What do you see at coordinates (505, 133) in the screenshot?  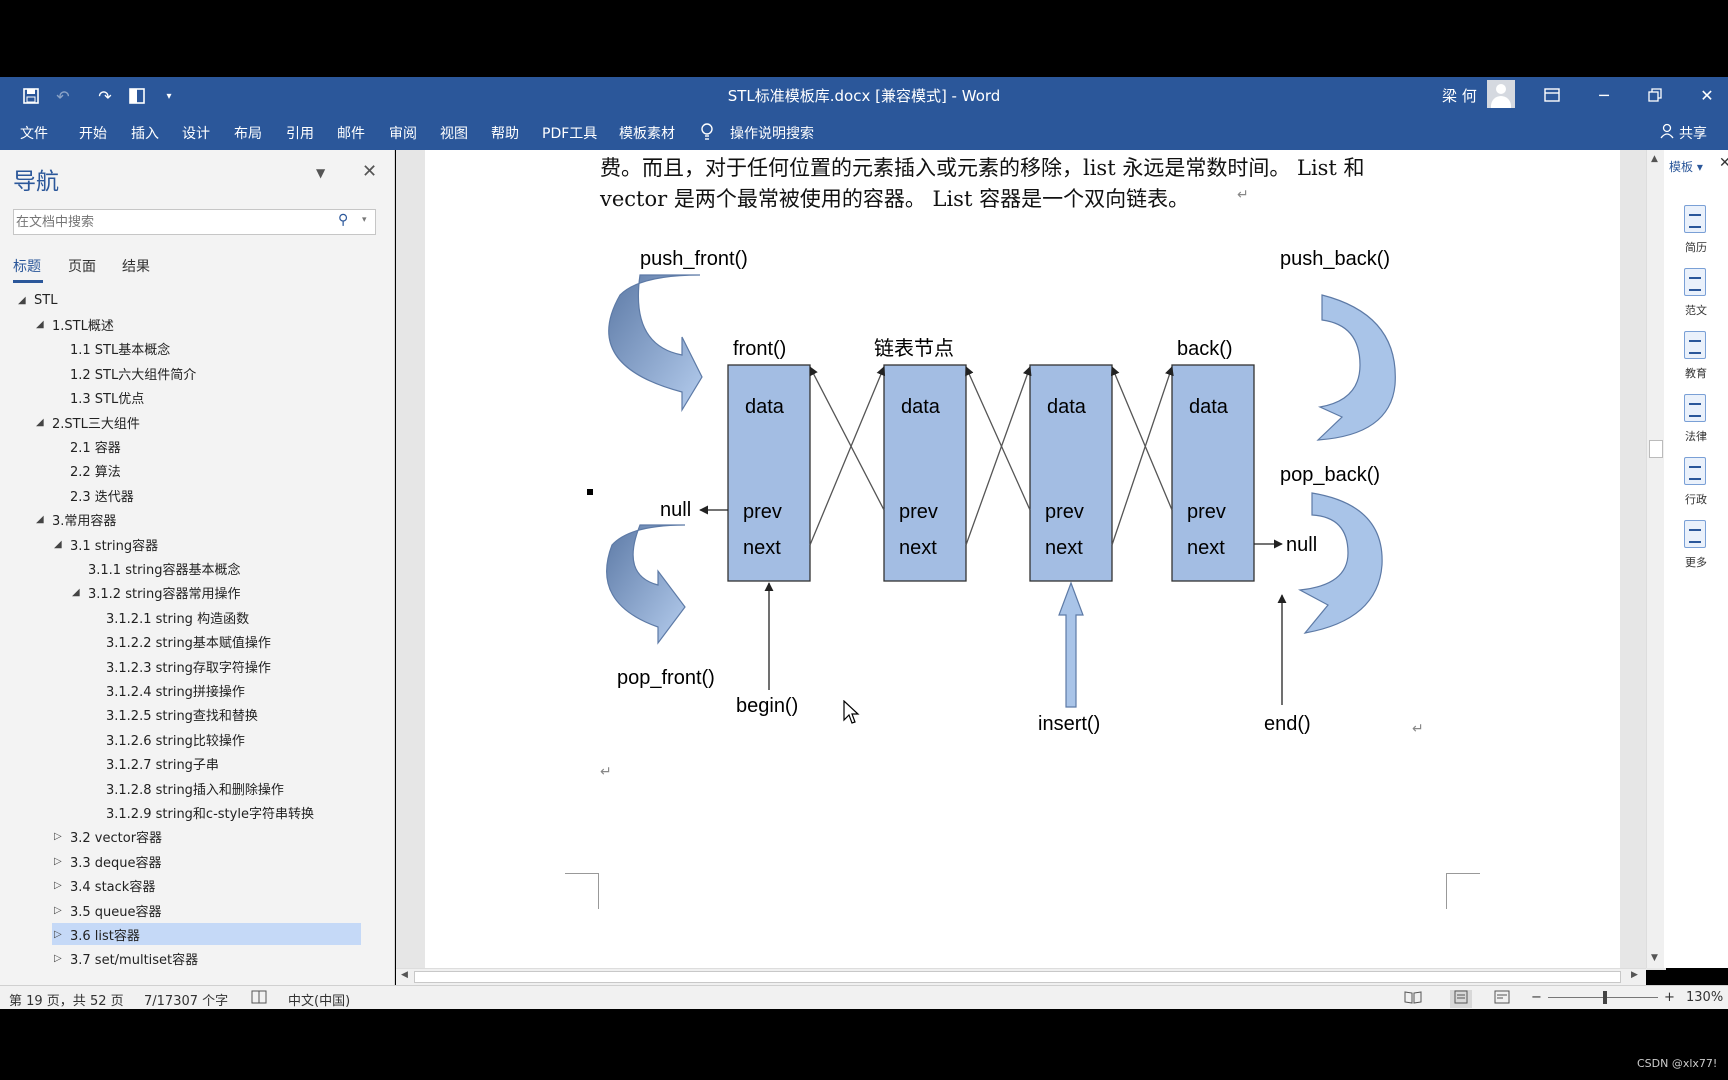 I see `tab-help: 帮助` at bounding box center [505, 133].